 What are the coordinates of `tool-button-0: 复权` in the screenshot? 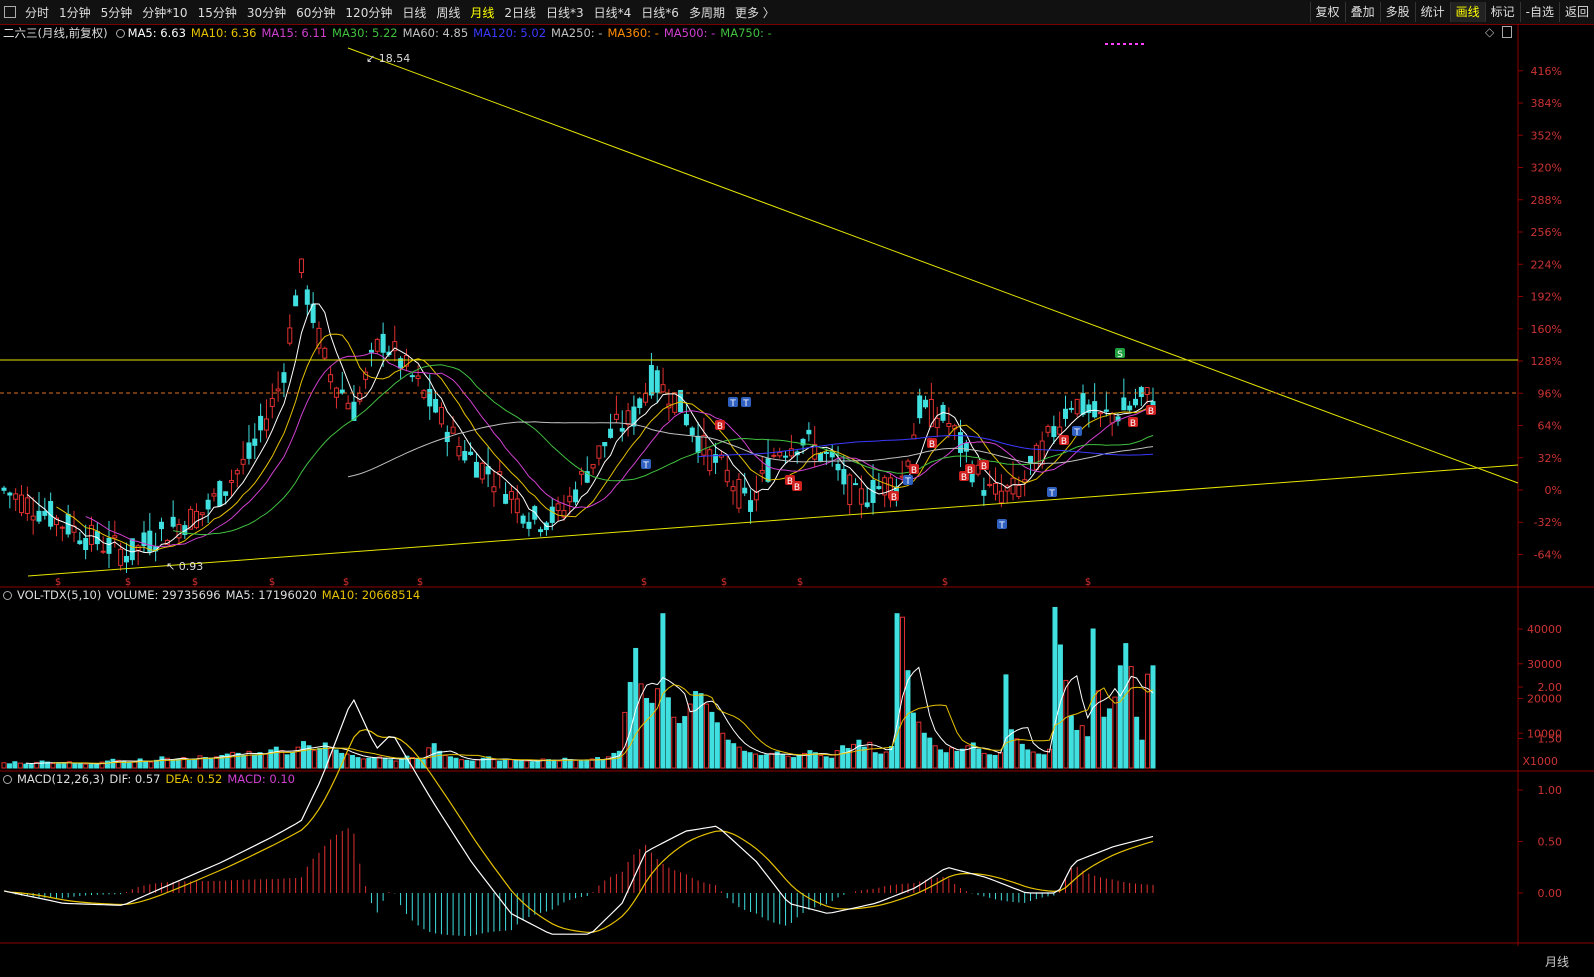 It's located at (1327, 12).